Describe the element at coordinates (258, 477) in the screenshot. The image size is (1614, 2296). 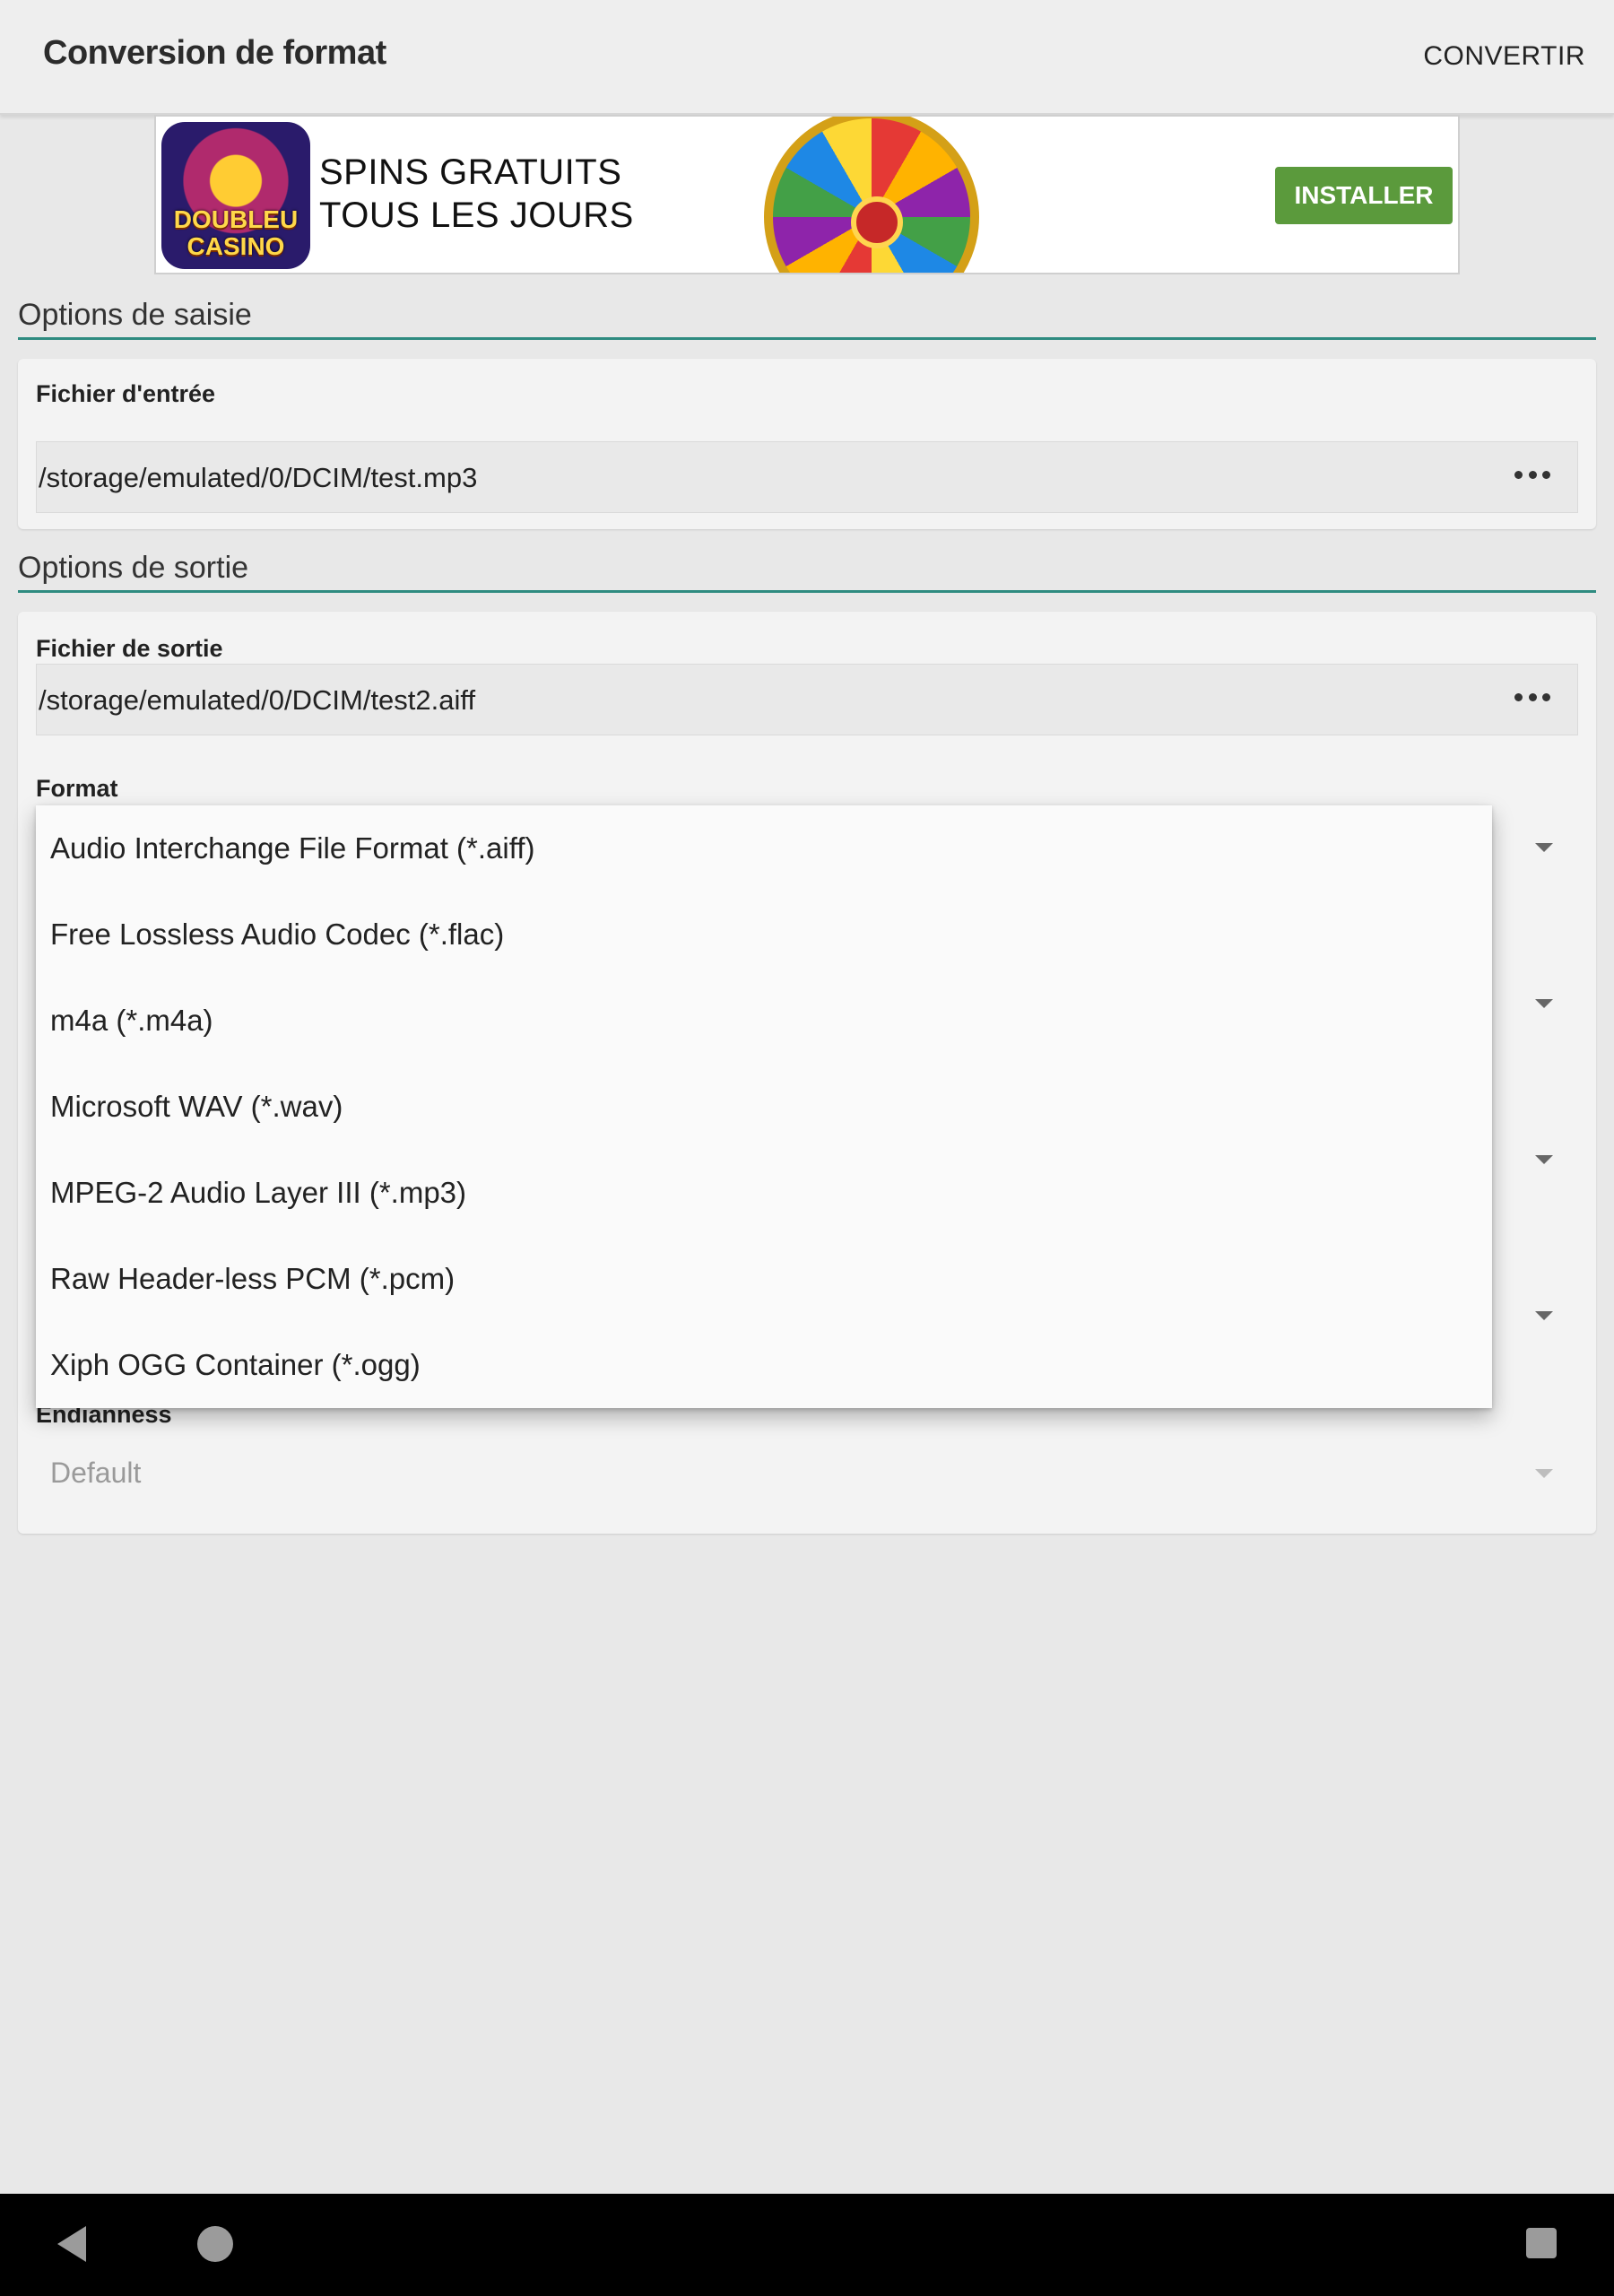
I see `input-file-path: /storage/emulated/0/DCIM/test.mp3` at that location.